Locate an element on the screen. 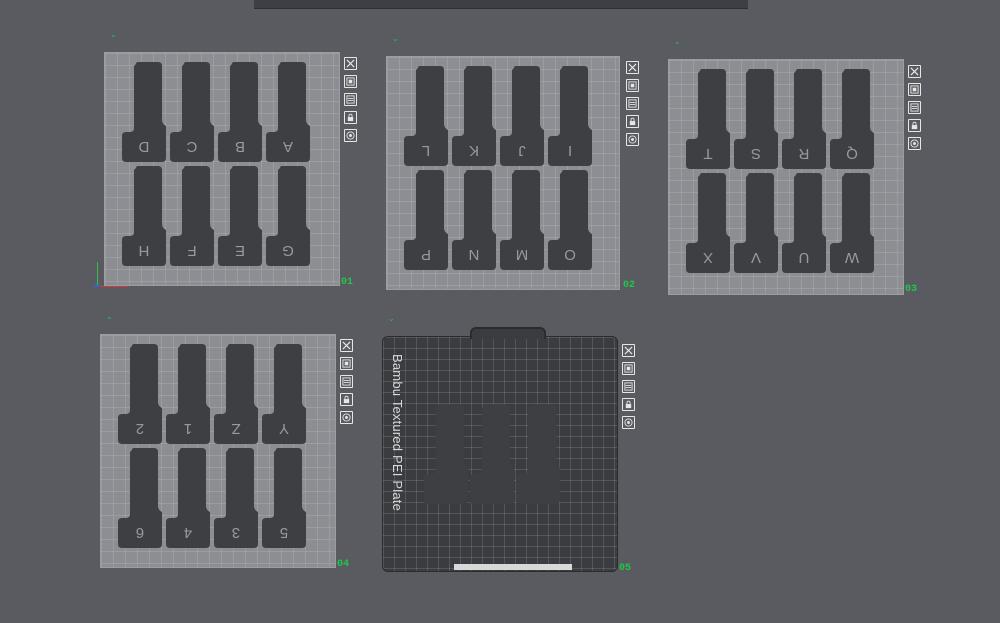 The image size is (1000, 623). plate-barcode-strip is located at coordinates (513, 567).